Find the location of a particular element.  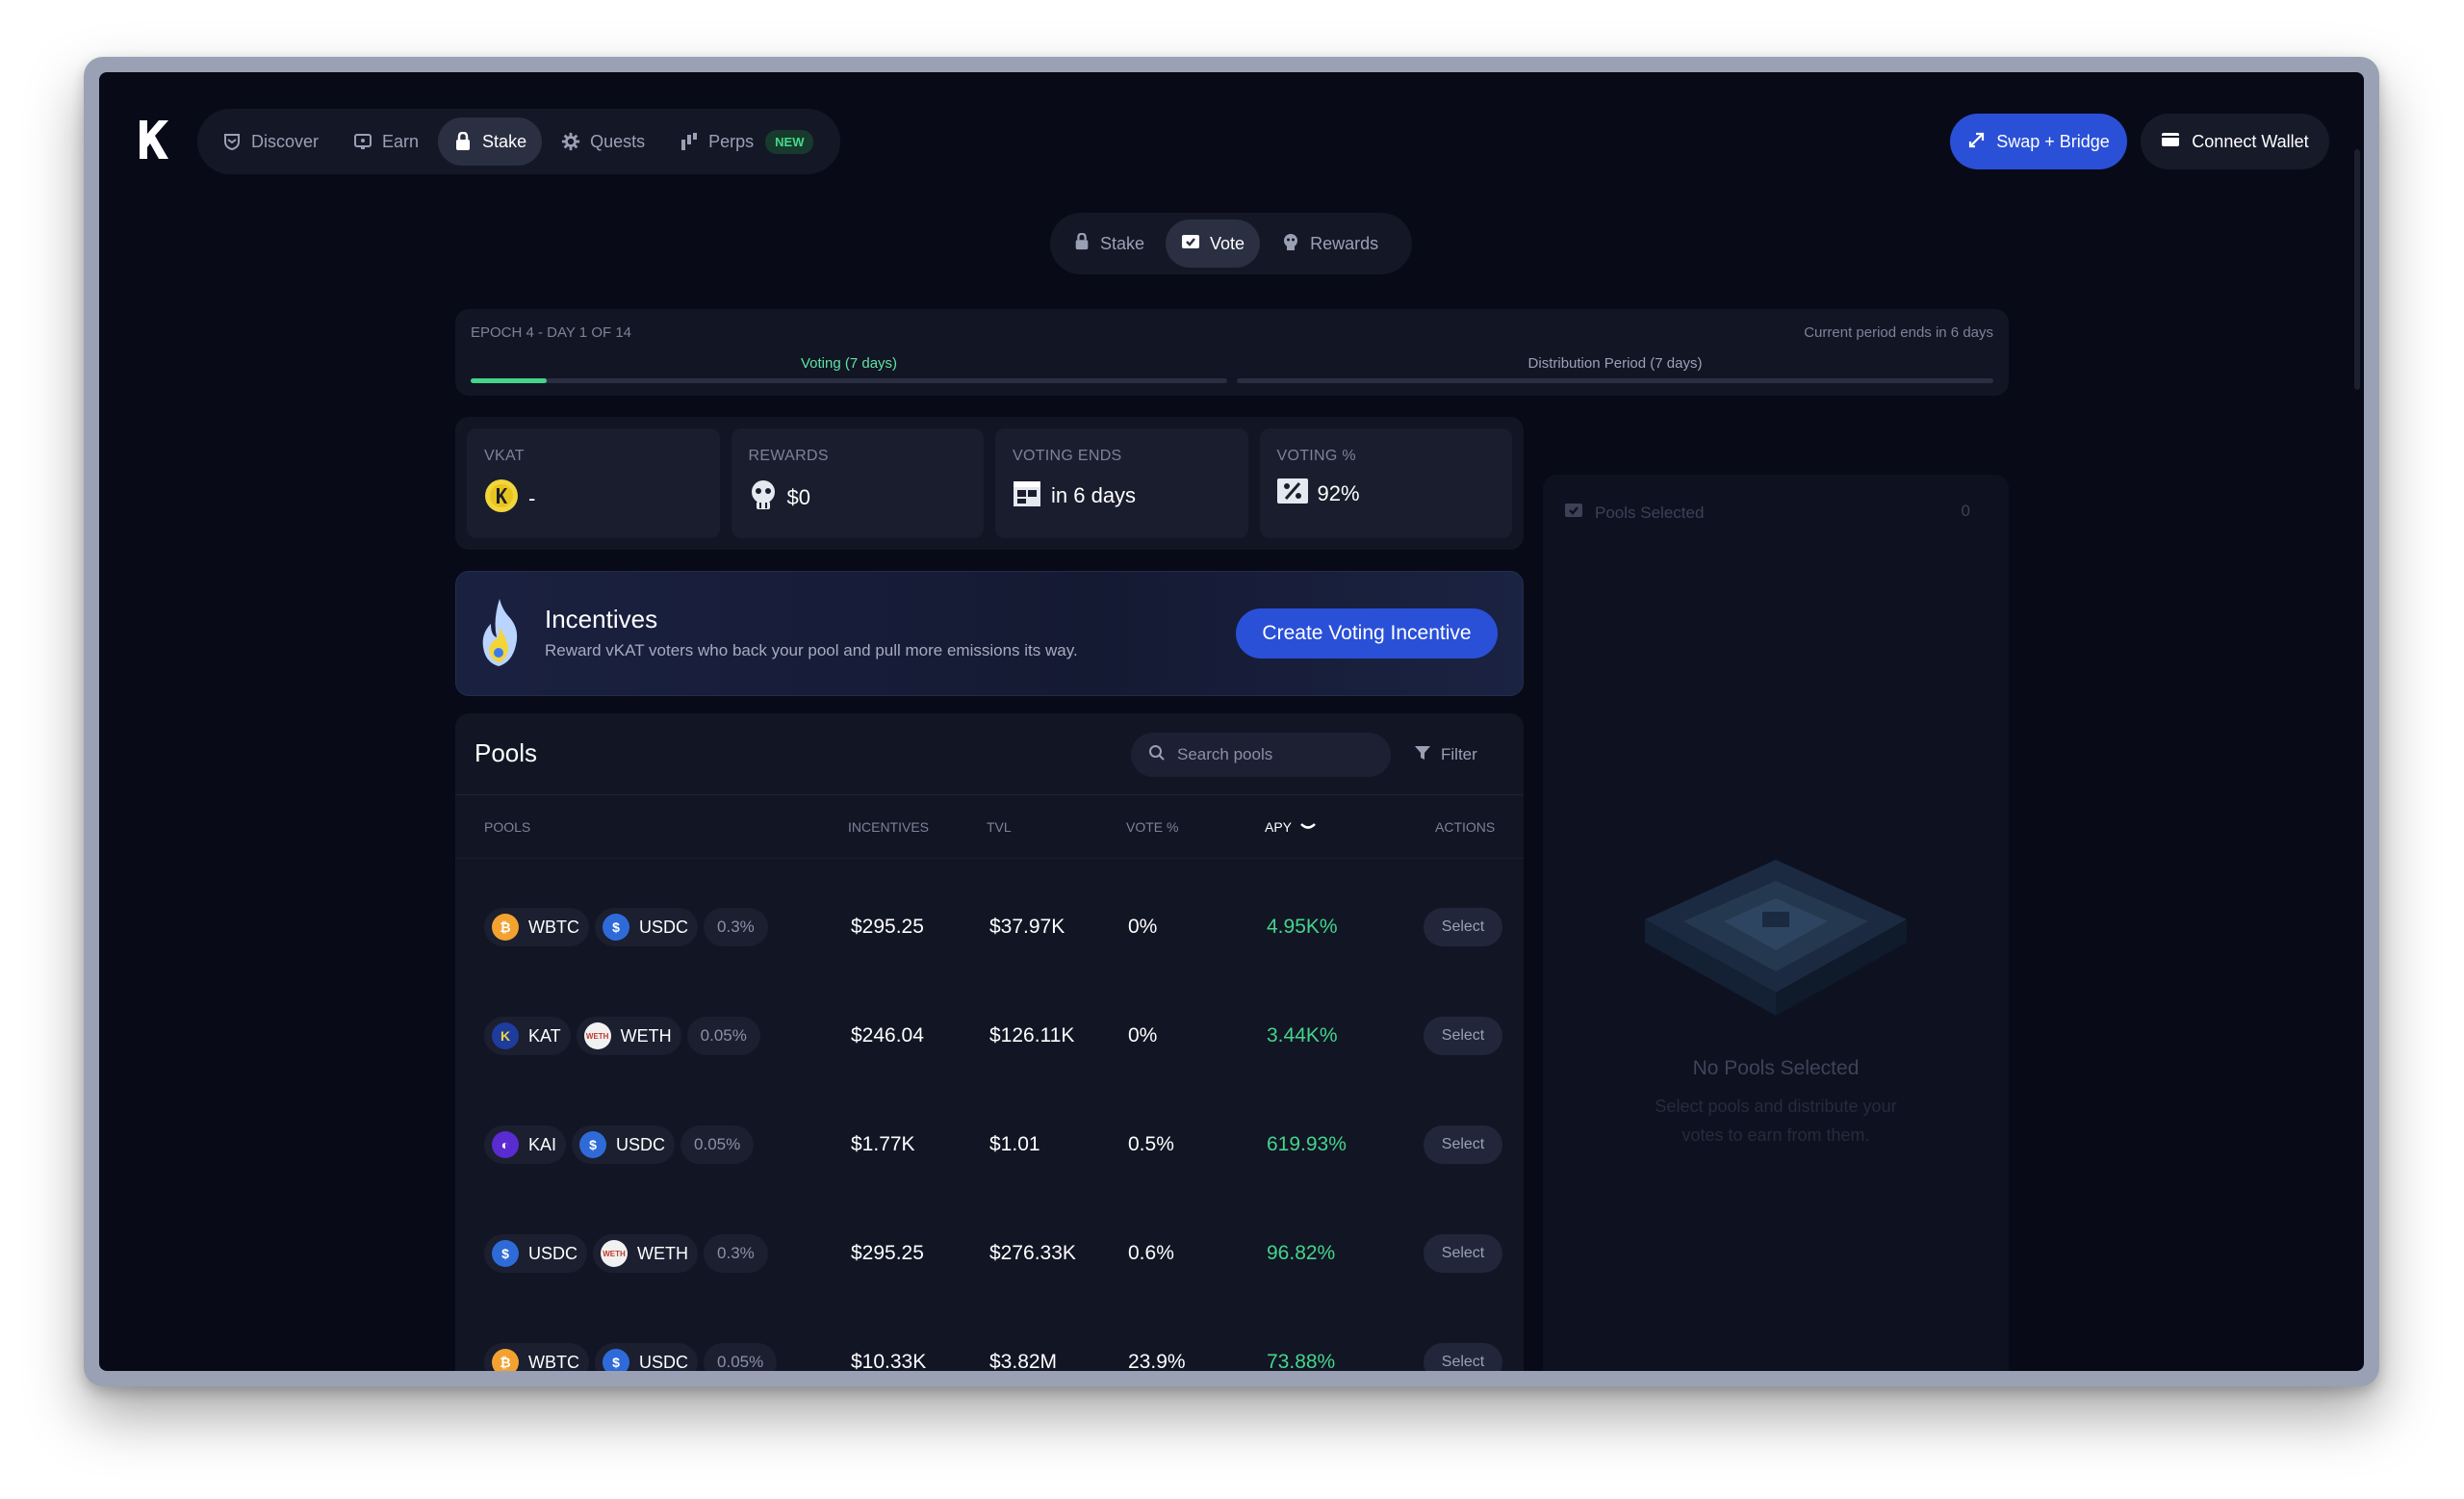

stake-subtabs: Stake Vote Rewards is located at coordinates (1231, 243).